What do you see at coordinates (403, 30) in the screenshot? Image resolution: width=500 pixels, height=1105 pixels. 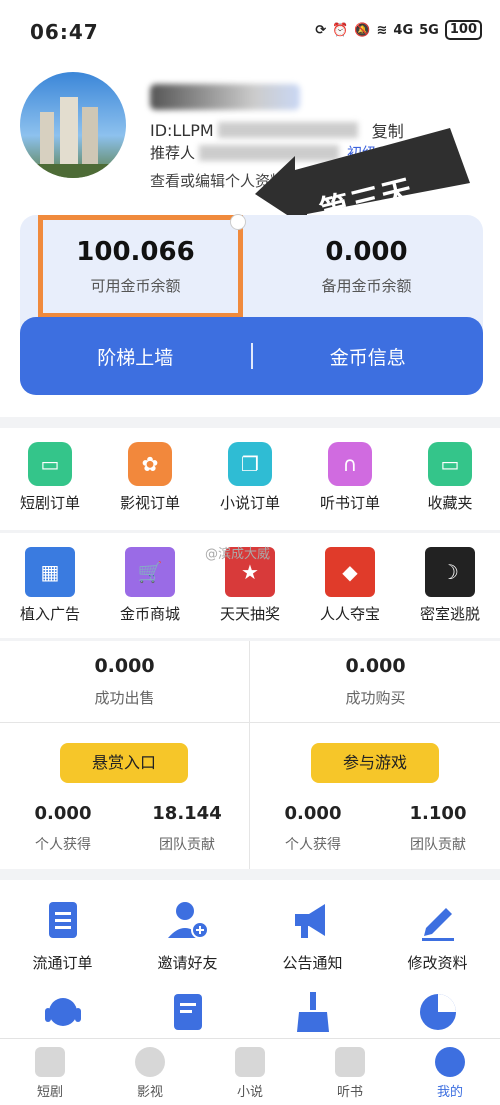 I see `signal-4g-icon: 4G` at bounding box center [403, 30].